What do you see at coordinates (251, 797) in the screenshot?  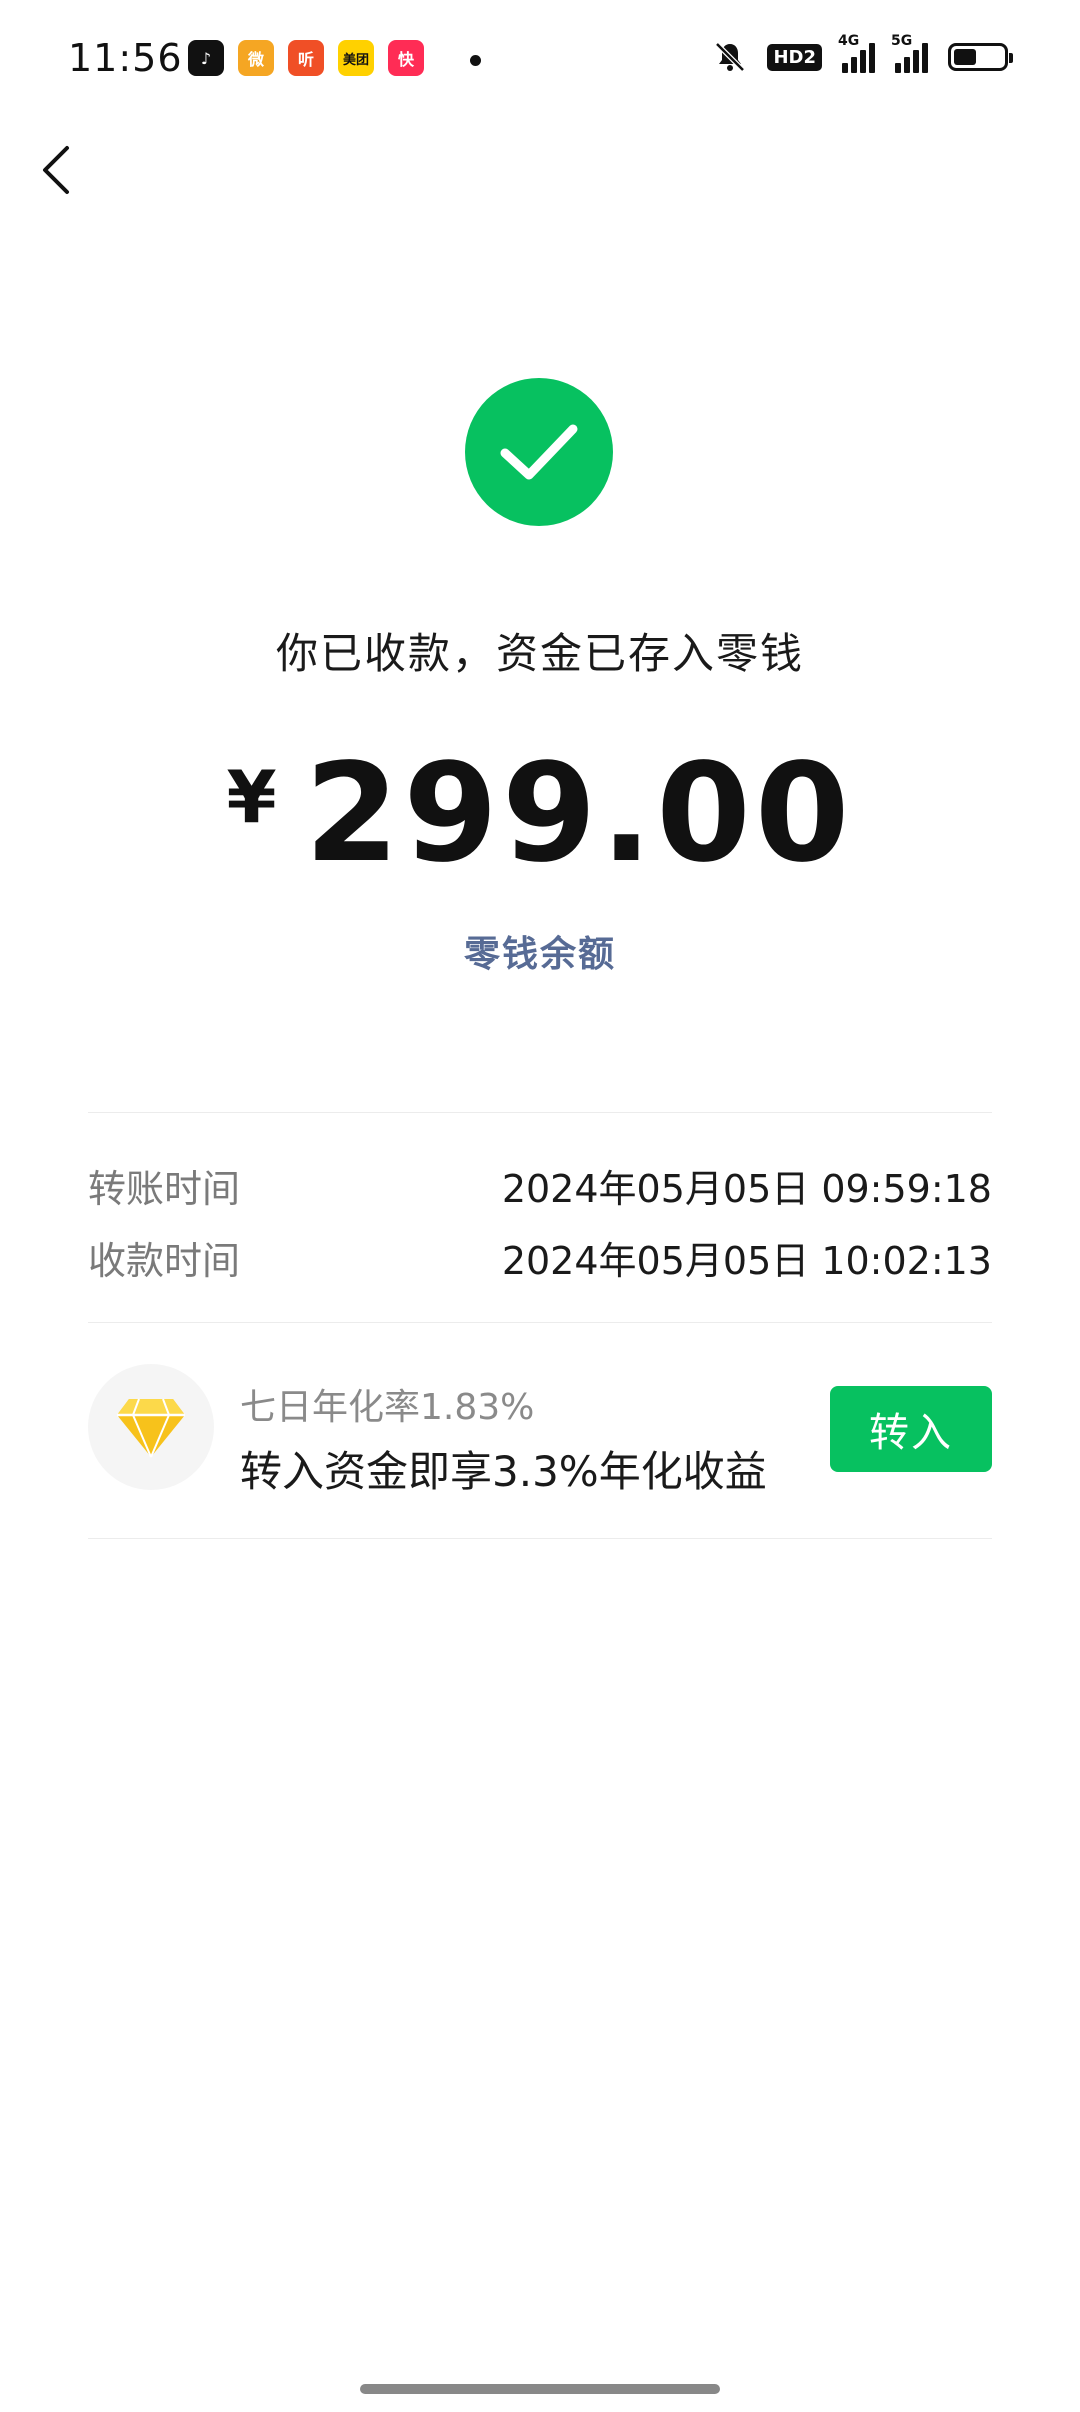 I see `currency-symbol: ¥` at bounding box center [251, 797].